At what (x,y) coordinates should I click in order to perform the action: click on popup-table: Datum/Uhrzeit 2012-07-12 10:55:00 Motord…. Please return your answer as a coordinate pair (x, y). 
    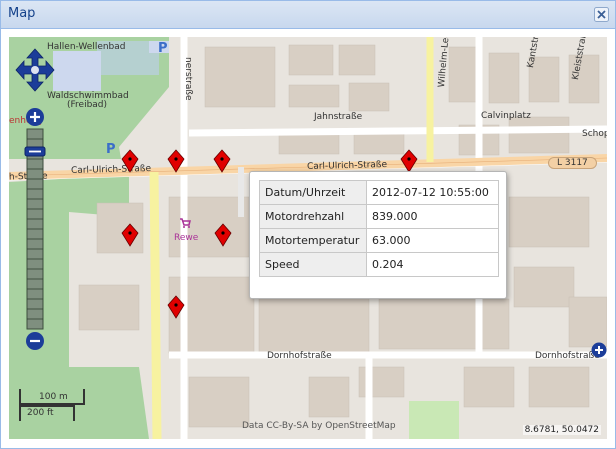
    Looking at the image, I should click on (379, 228).